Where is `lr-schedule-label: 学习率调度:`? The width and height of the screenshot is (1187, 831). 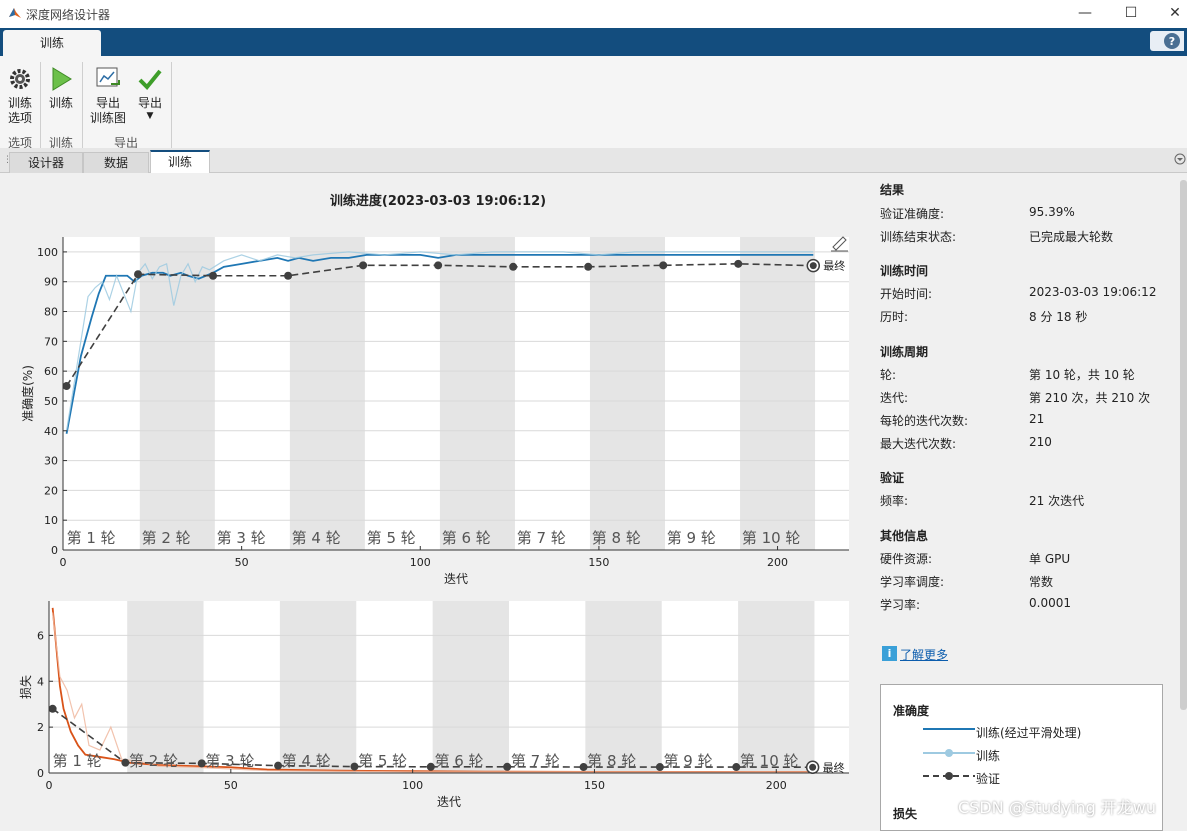
lr-schedule-label: 学习率调度: is located at coordinates (912, 582).